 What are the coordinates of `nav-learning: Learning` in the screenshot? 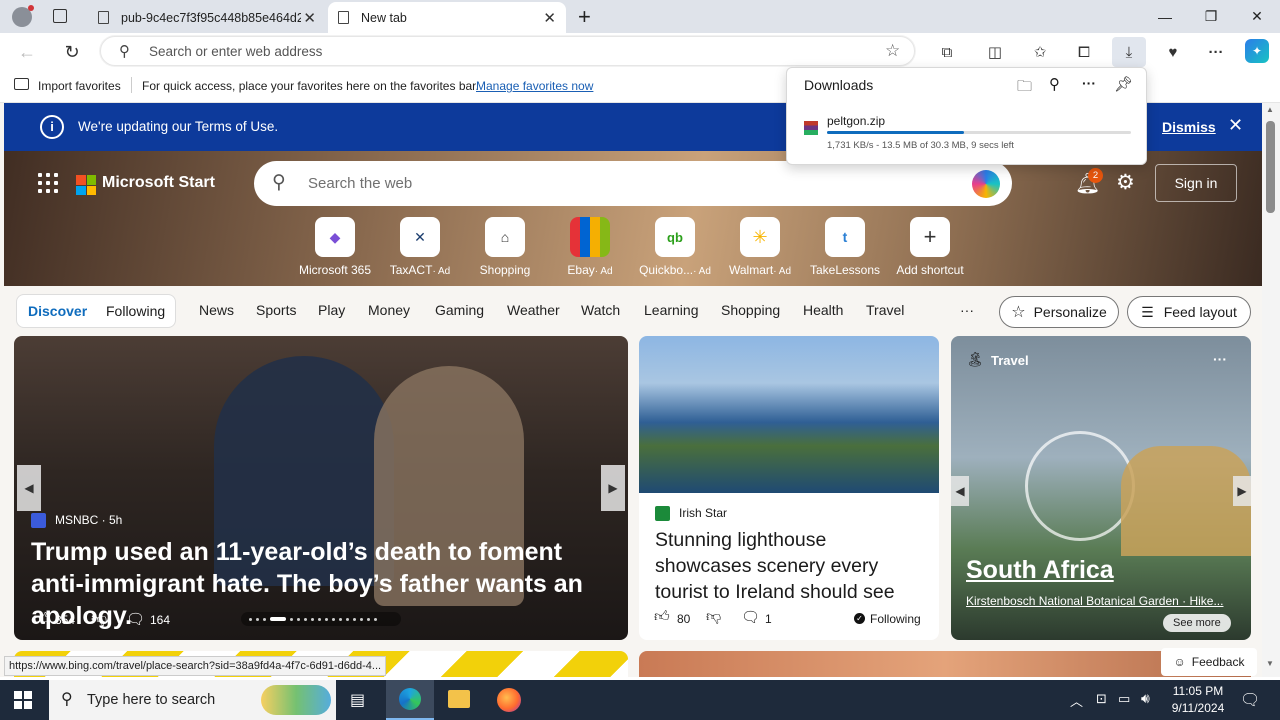 It's located at (671, 310).